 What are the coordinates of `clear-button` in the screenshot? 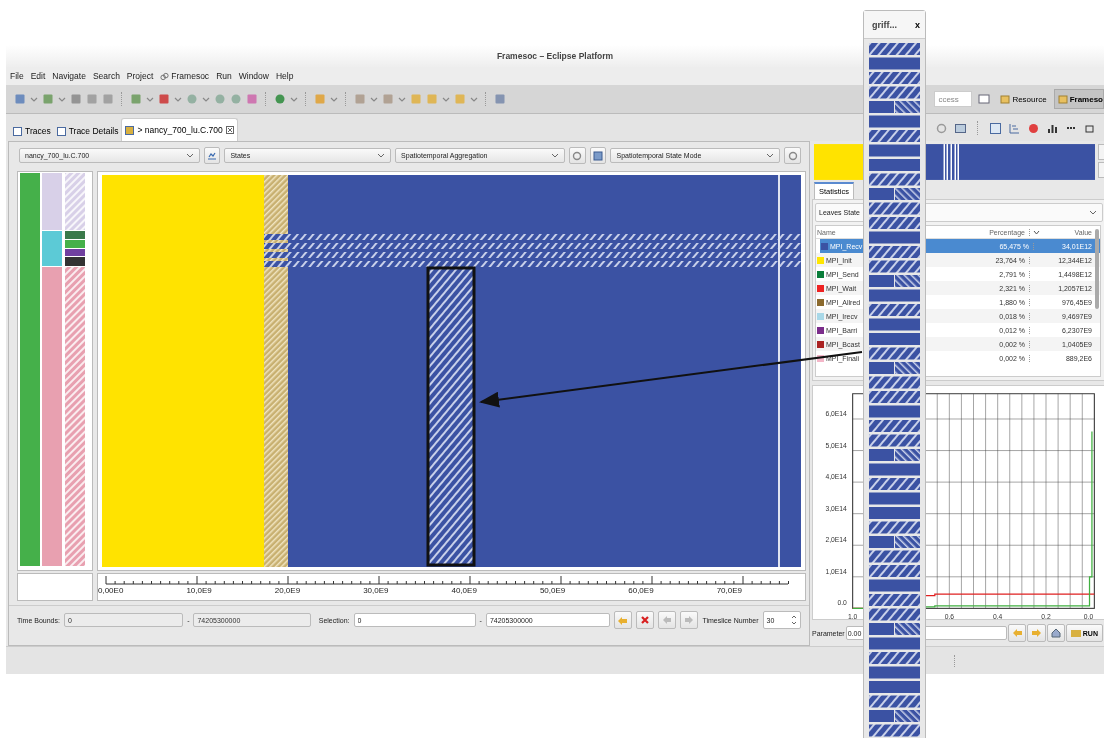 It's located at (645, 620).